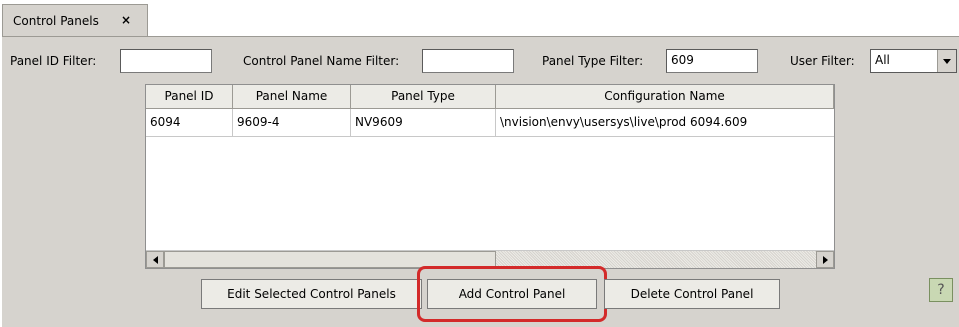 Image resolution: width=959 pixels, height=327 pixels. I want to click on type-filter-label: Panel Type Filter:, so click(593, 61).